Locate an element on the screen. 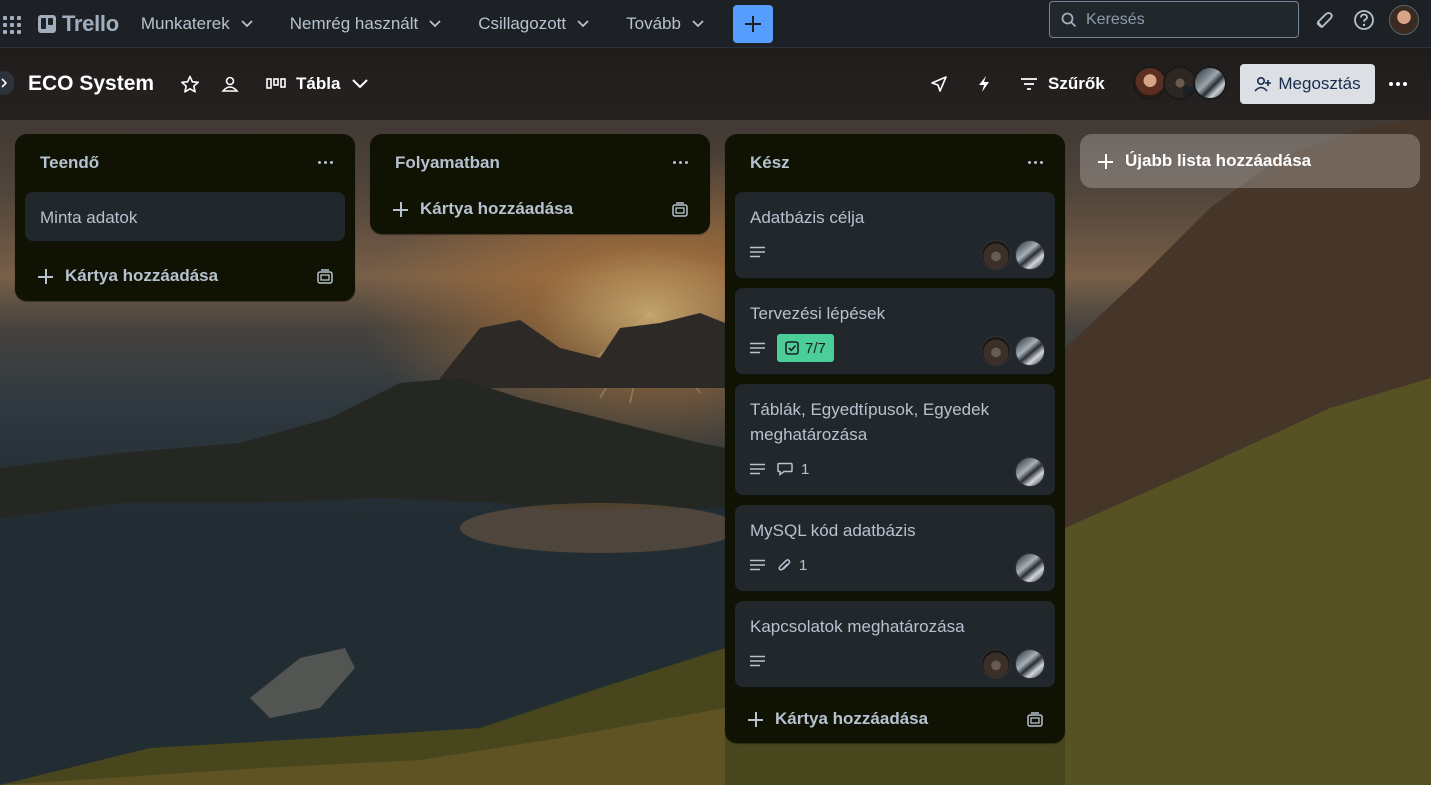 This screenshot has width=1431, height=785. board-view-icon is located at coordinates (276, 83).